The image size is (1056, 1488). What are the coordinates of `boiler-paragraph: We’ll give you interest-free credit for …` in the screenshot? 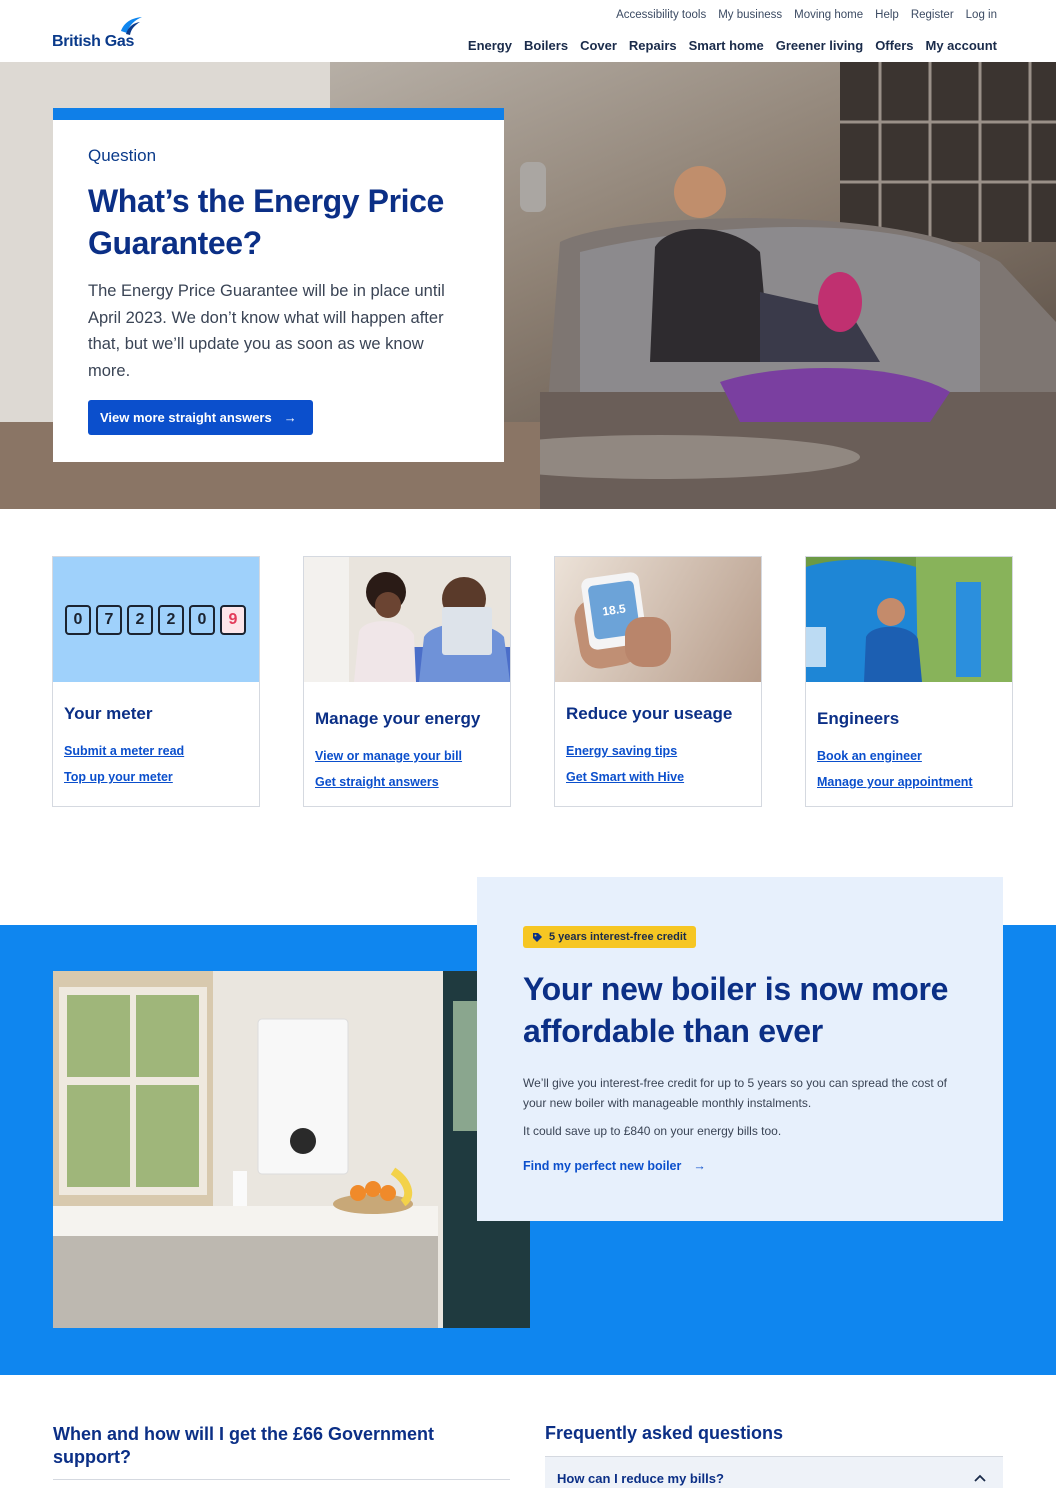 It's located at (735, 1093).